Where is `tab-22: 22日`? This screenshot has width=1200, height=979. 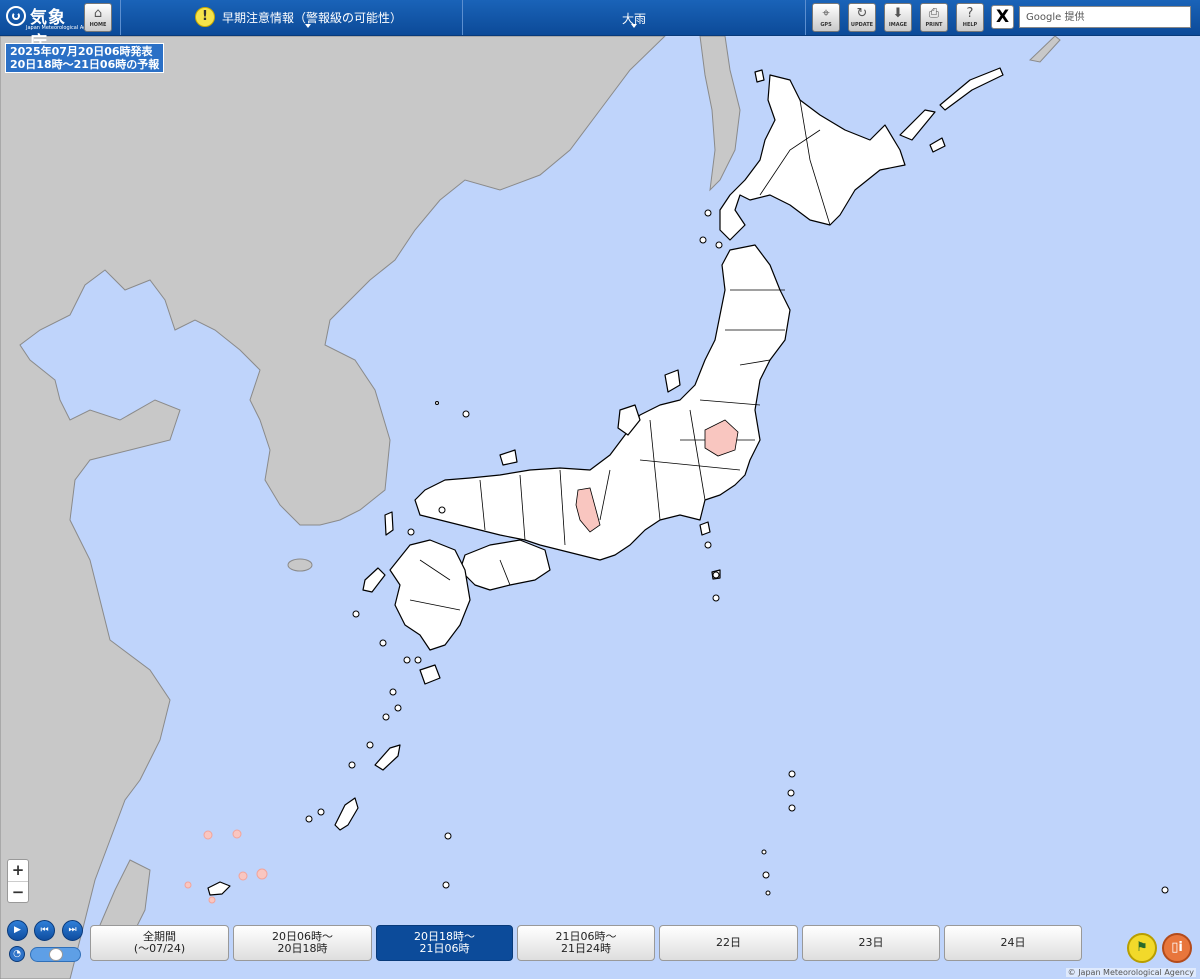
tab-22: 22日 is located at coordinates (728, 943).